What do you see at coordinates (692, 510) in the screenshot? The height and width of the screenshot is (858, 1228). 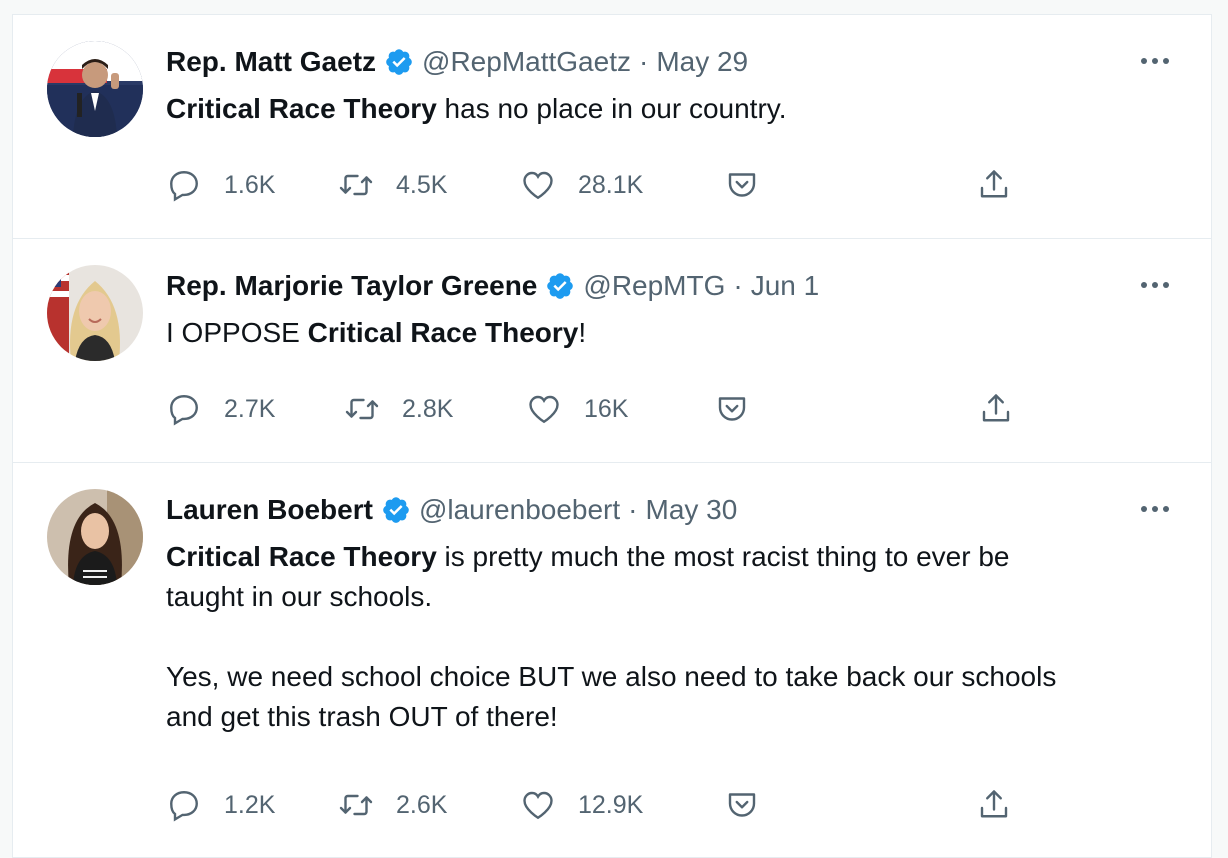 I see `tweet-date: May 30` at bounding box center [692, 510].